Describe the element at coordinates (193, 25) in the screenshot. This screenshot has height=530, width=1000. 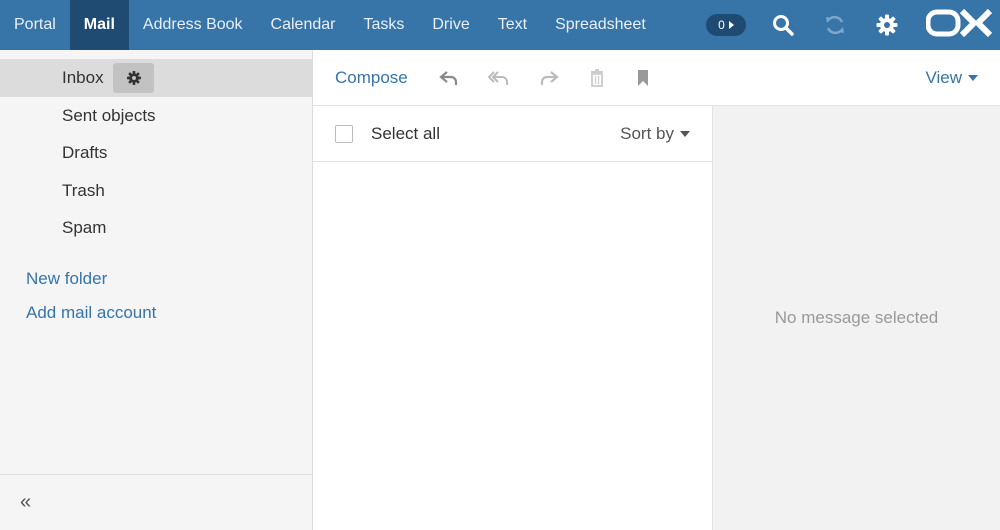
I see `nav-address-book: Address Book` at that location.